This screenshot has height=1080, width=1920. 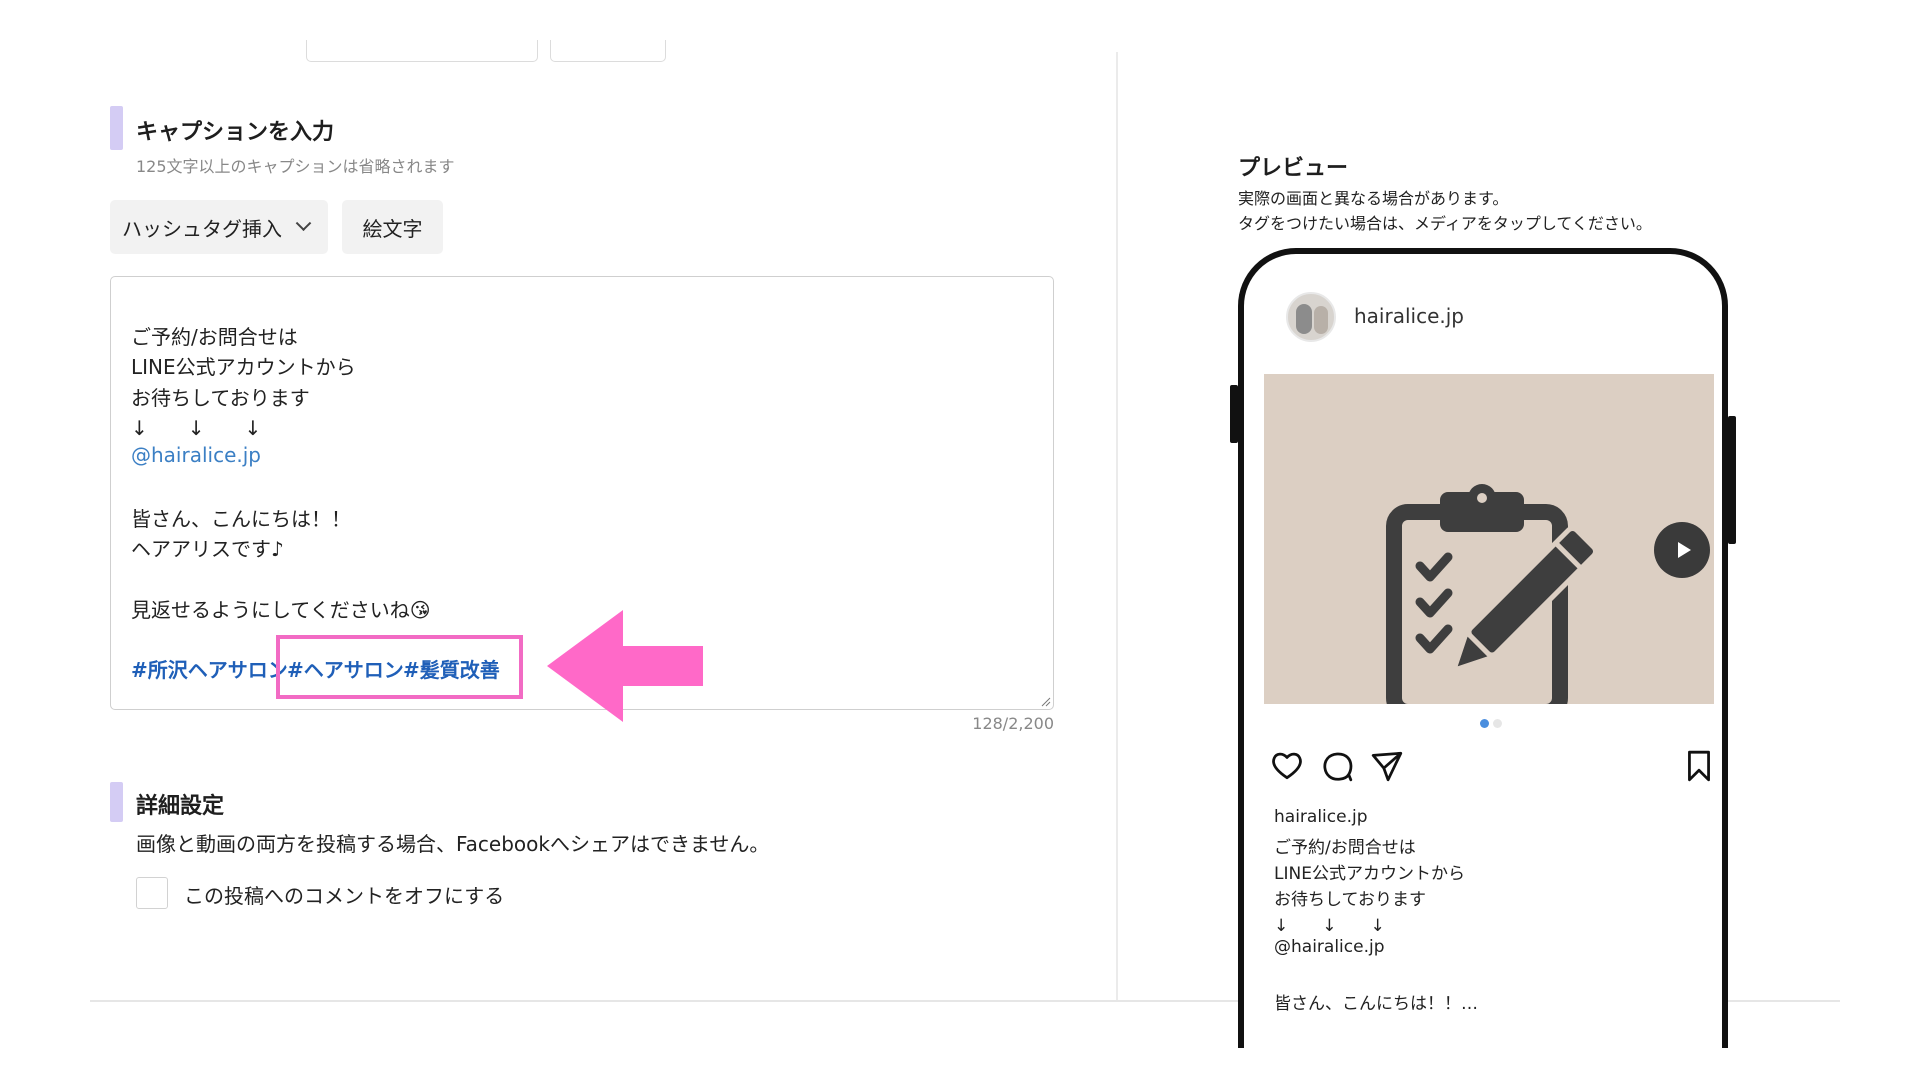 I want to click on detail-section-note: 画像と動画の両方を投稿する場合、Facebookへシェアはできません。, so click(x=453, y=844).